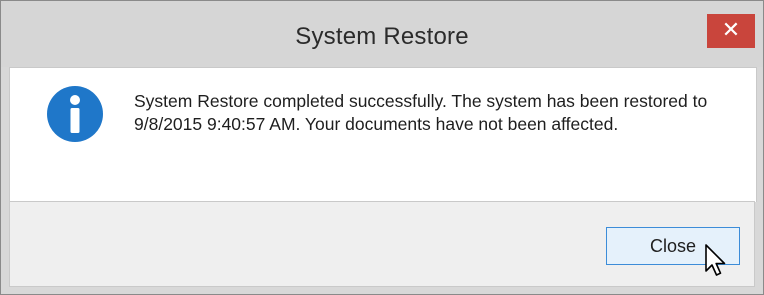 Image resolution: width=764 pixels, height=295 pixels. I want to click on close-icon: ✕, so click(731, 30).